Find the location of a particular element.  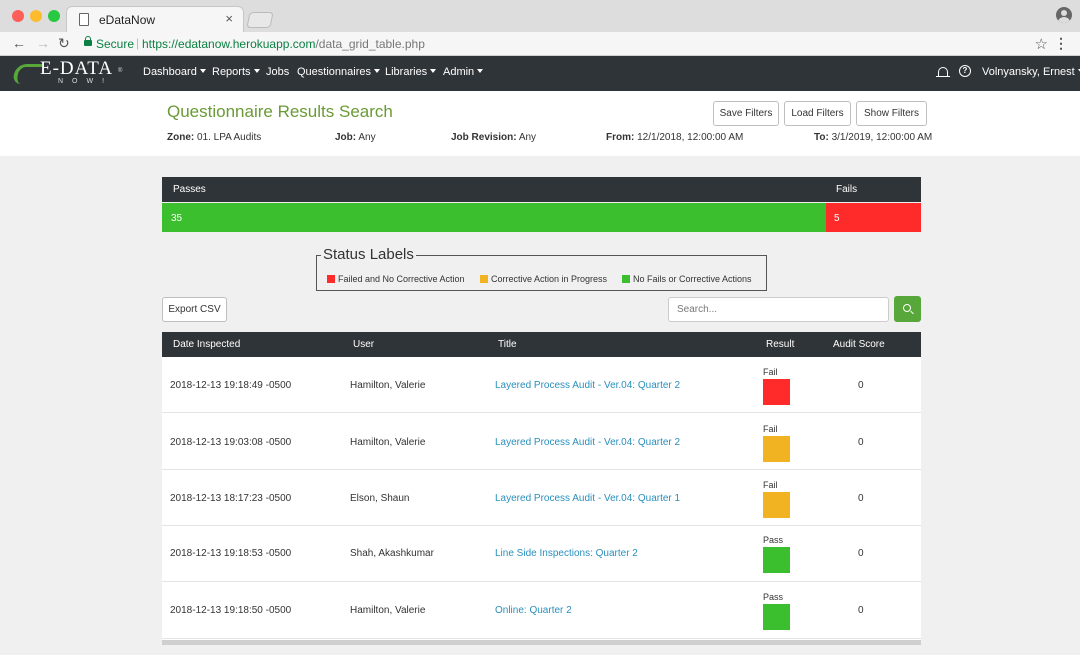

new-tab-button is located at coordinates (259, 20).